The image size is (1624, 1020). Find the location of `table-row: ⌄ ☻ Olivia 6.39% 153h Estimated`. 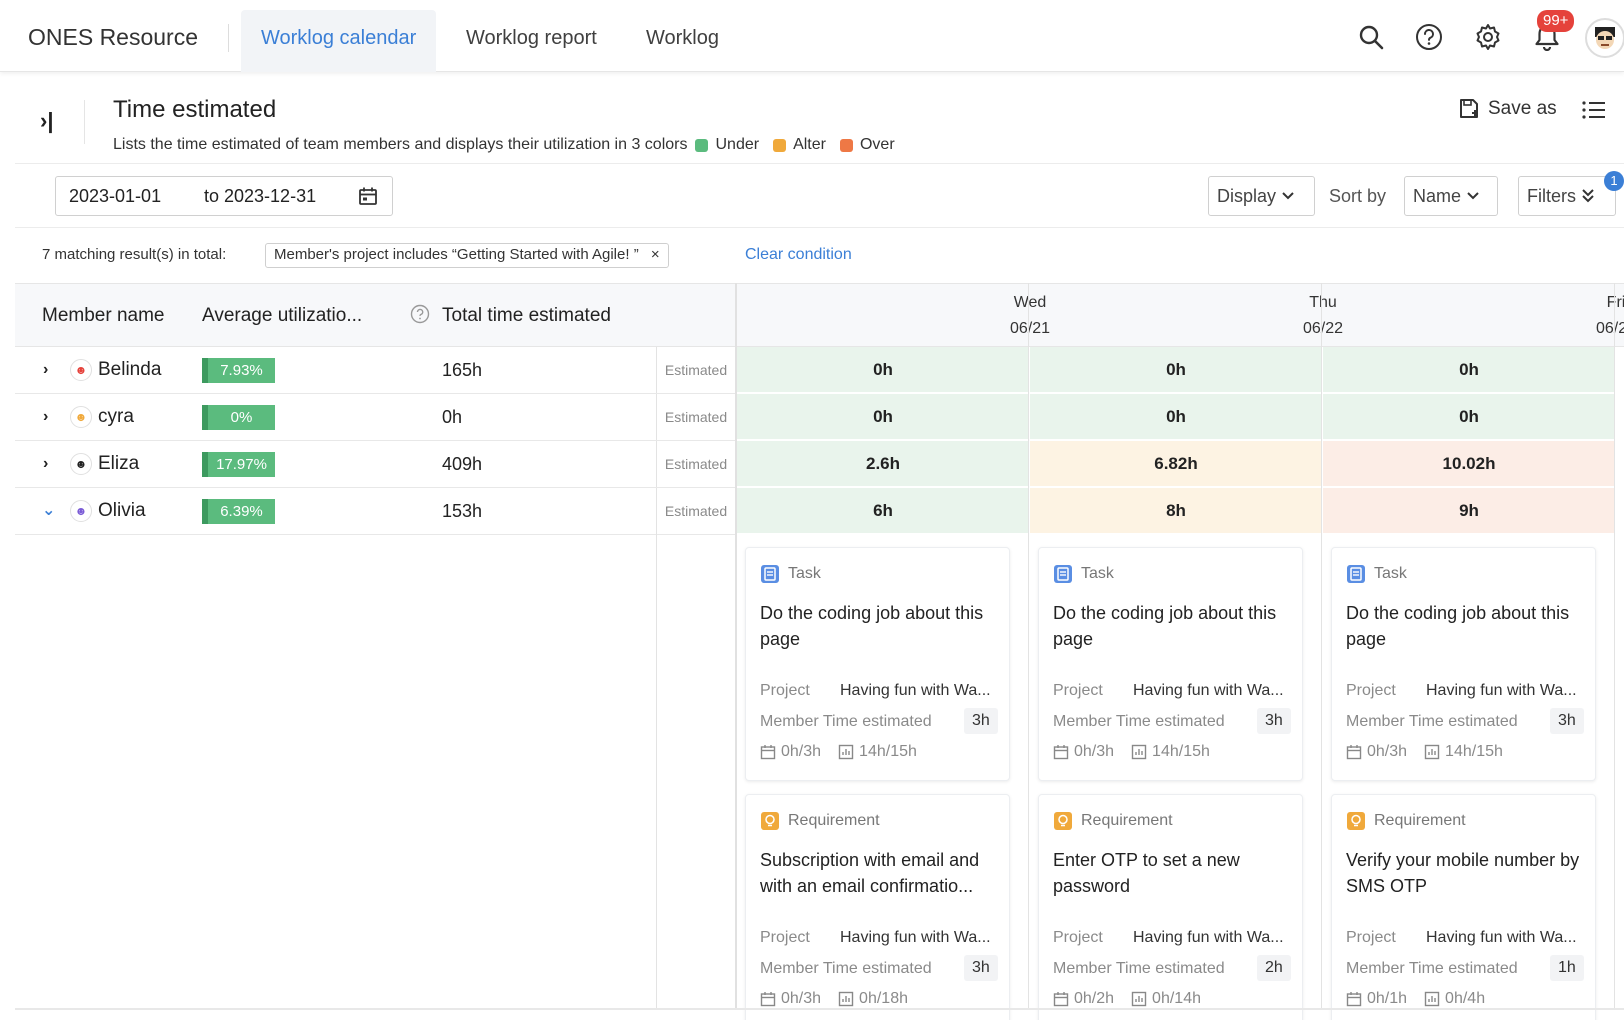

table-row: ⌄ ☻ Olivia 6.39% 153h Estimated is located at coordinates (375, 511).